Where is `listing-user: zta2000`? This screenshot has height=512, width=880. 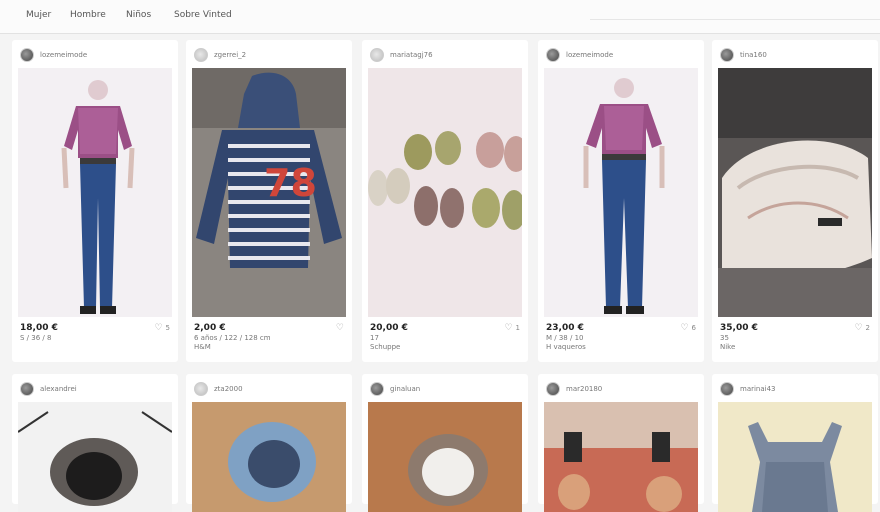
listing-user: zta2000 is located at coordinates (218, 389).